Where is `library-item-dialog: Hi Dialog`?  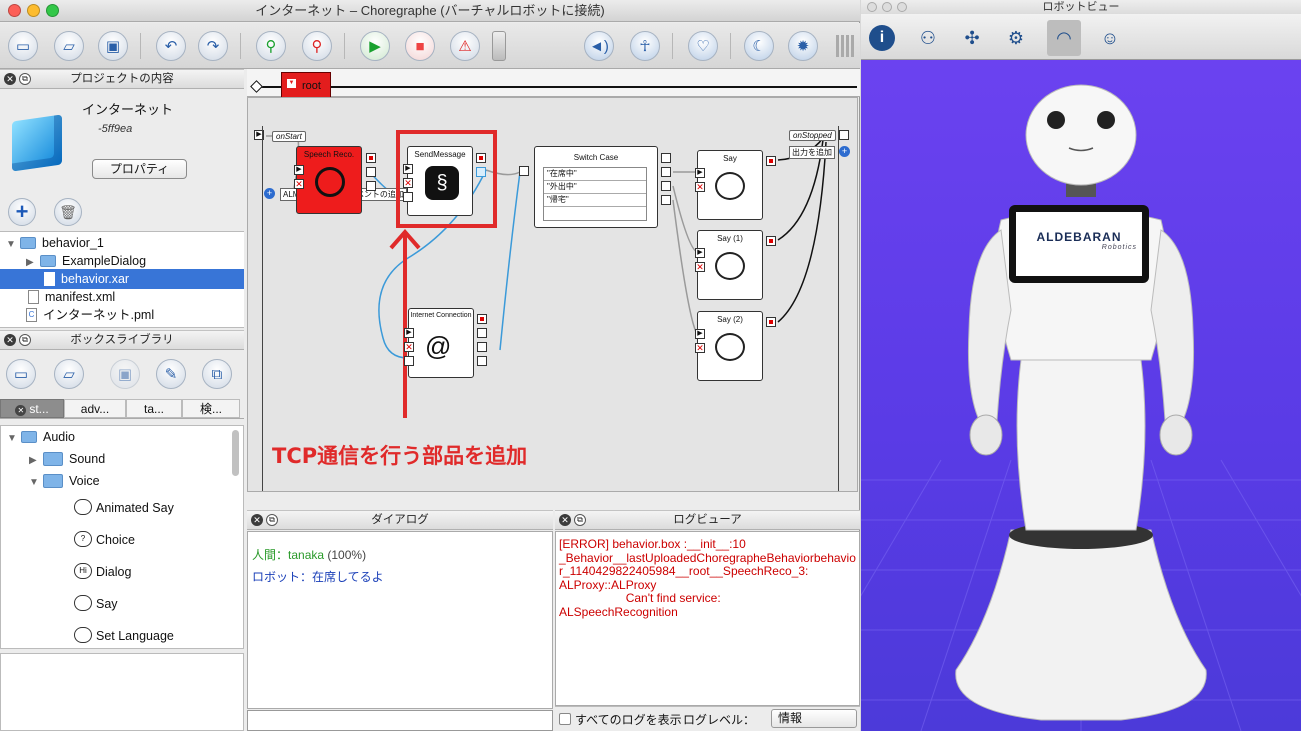 library-item-dialog: Hi Dialog is located at coordinates (102, 572).